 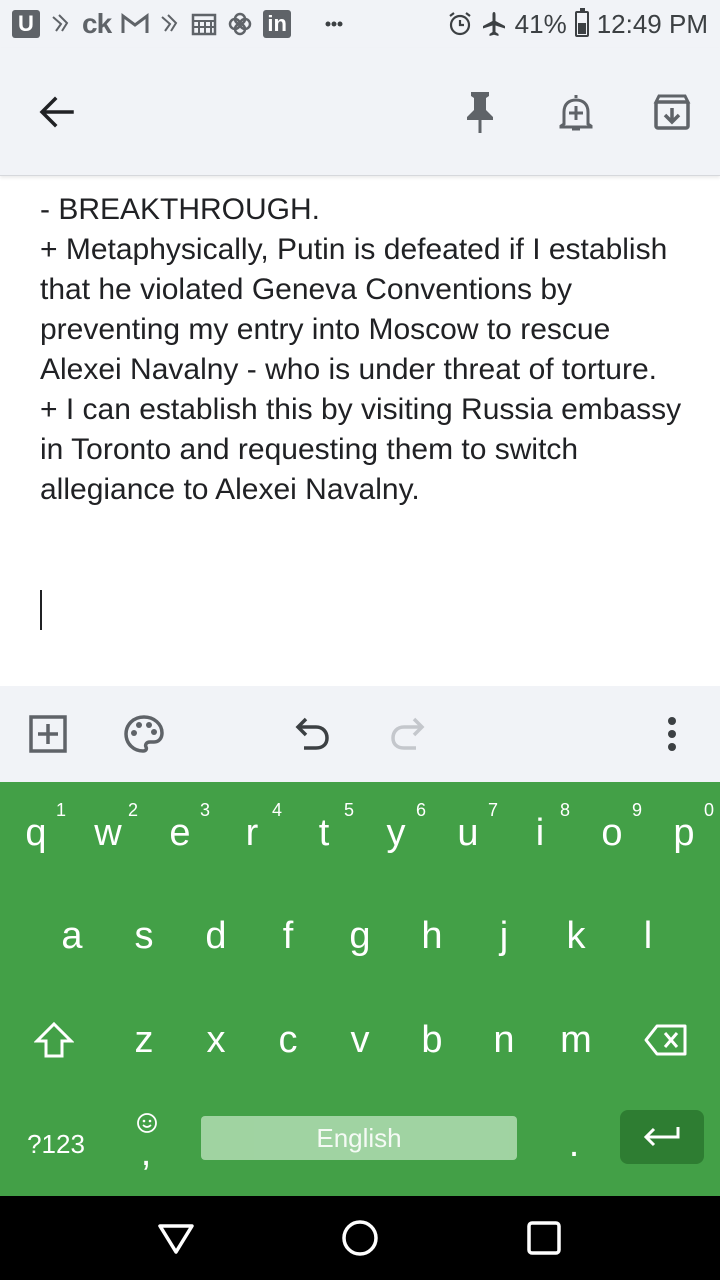 I want to click on key-t: 5t, so click(x=324, y=832).